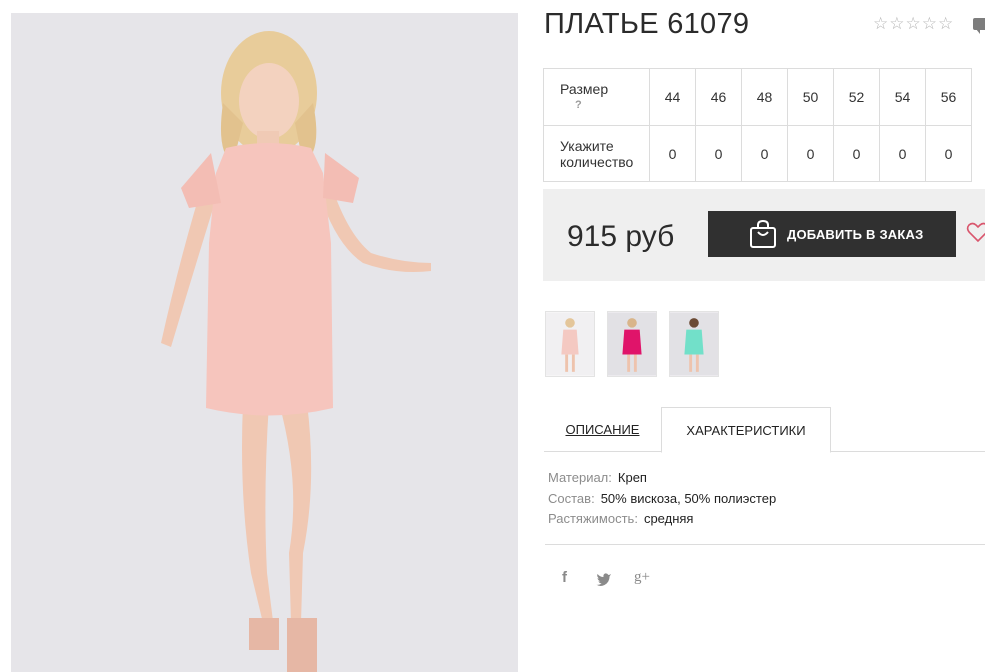 This screenshot has width=985, height=672. Describe the element at coordinates (662, 478) in the screenshot. I see `spec-row: Материал: Креп` at that location.